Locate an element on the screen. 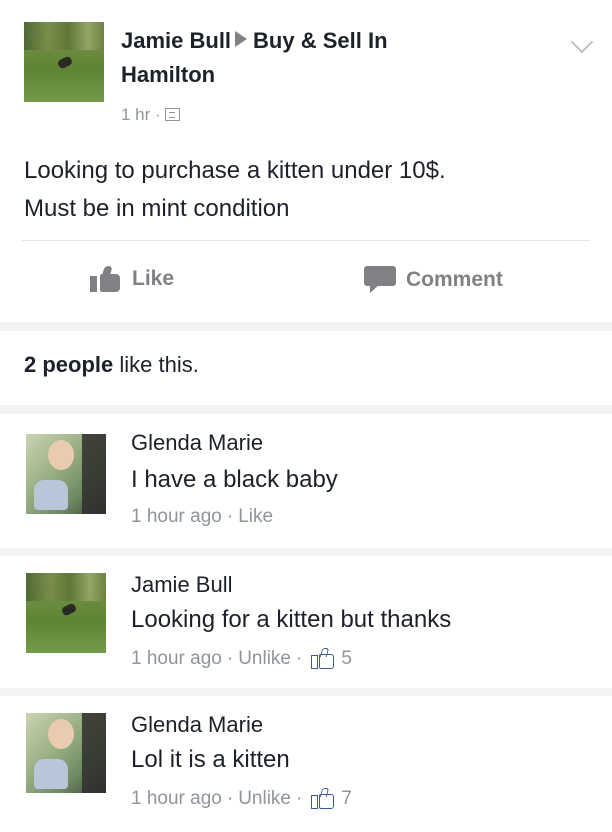  comment-text: I have a black baby is located at coordinates (234, 479).